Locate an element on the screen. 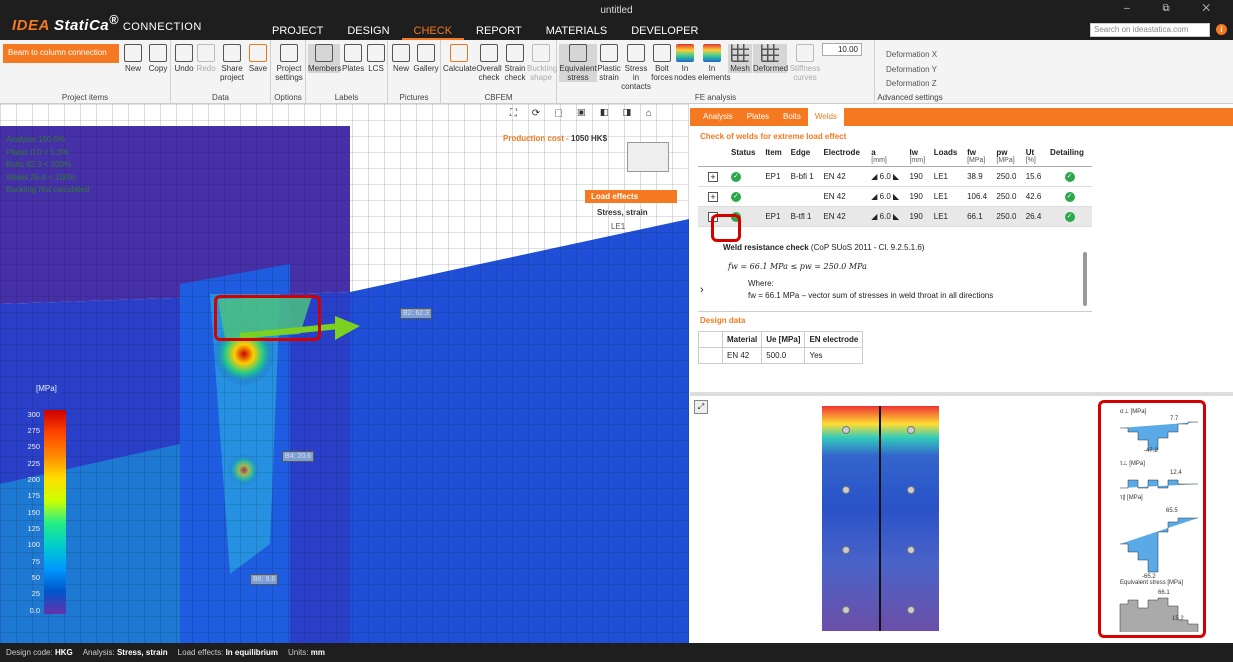  bolt-forces-button: Bolt forces is located at coordinates (662, 63).